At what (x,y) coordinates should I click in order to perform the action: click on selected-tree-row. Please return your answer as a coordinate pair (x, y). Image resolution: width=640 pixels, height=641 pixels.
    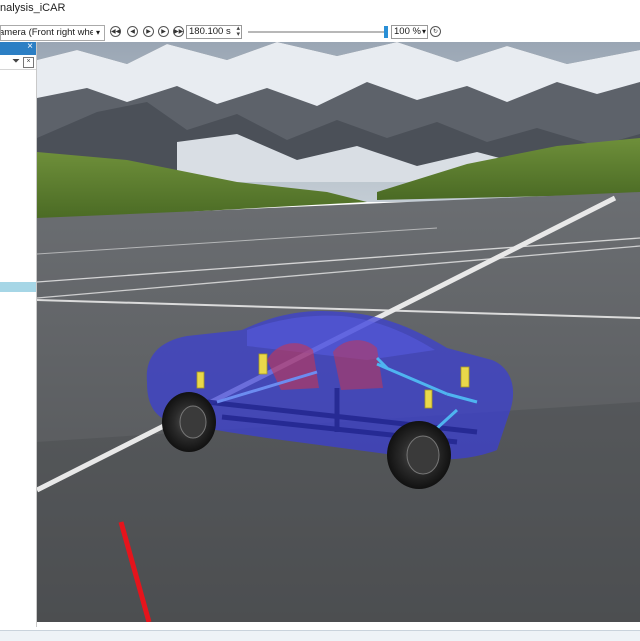
    Looking at the image, I should click on (18, 287).